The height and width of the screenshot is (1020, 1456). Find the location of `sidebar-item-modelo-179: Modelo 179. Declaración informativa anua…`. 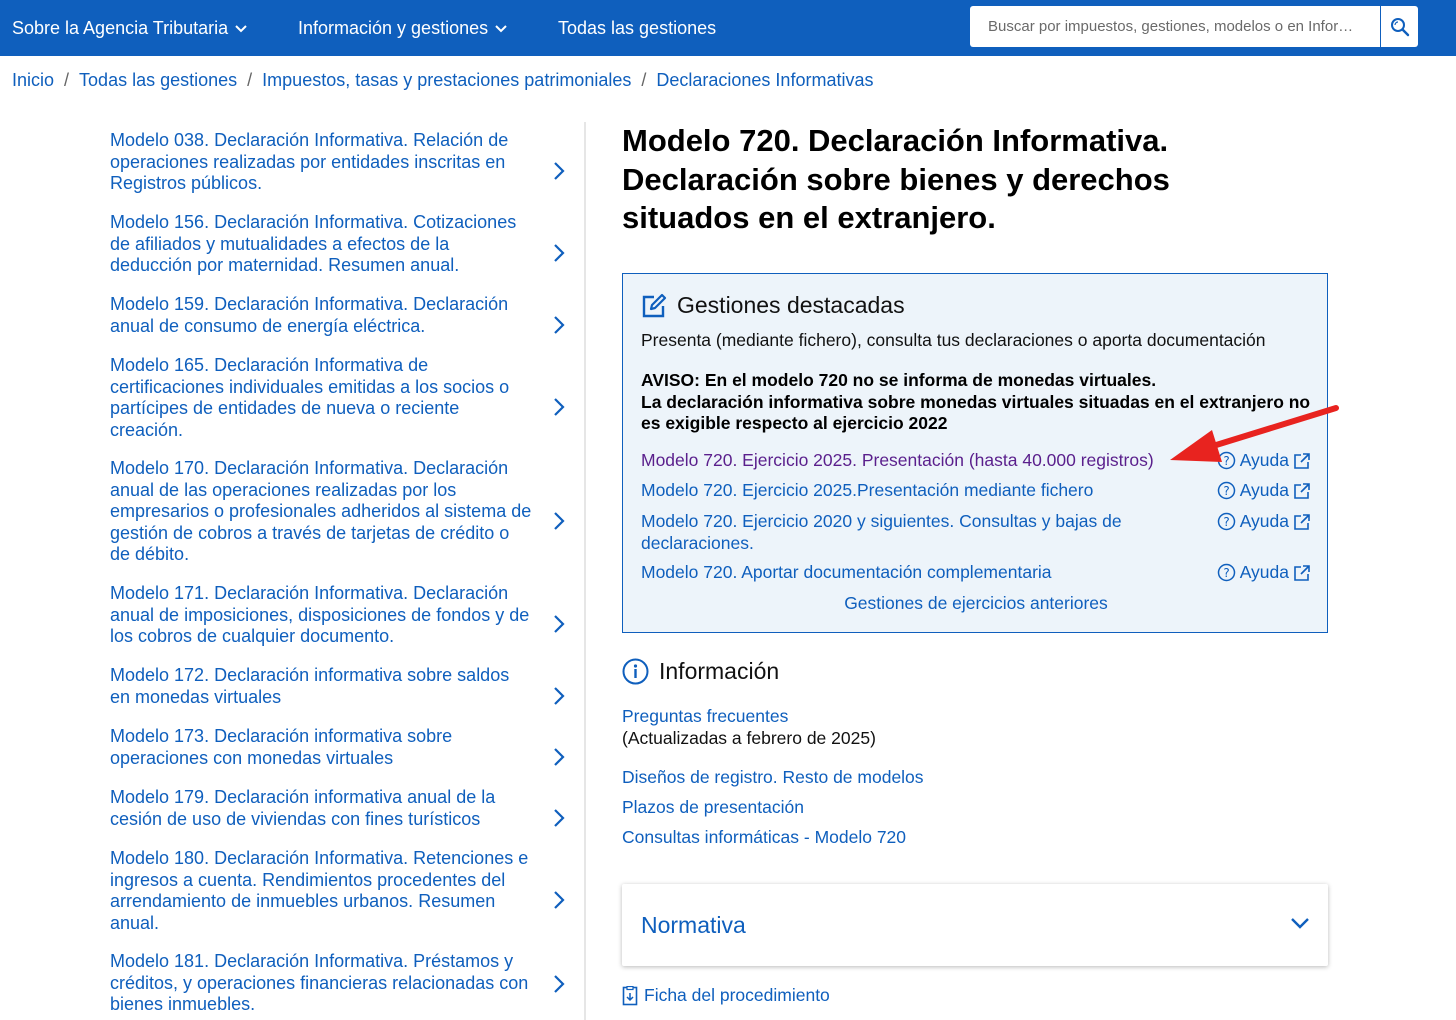

sidebar-item-modelo-179: Modelo 179. Declaración informativa anua… is located at coordinates (345, 817).